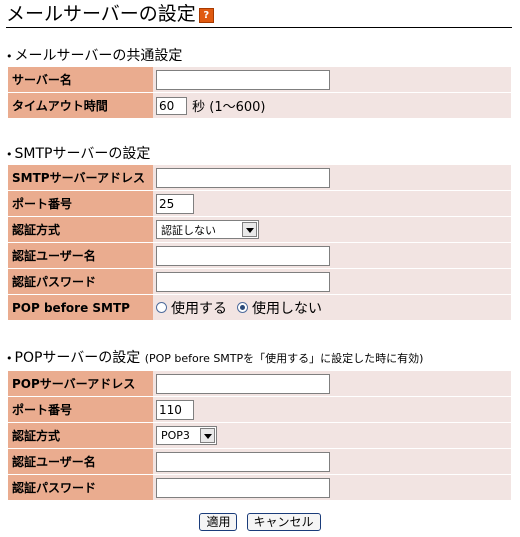 This screenshot has height=537, width=520. I want to click on page-title-text: メールサーバーの設定, so click(101, 14).